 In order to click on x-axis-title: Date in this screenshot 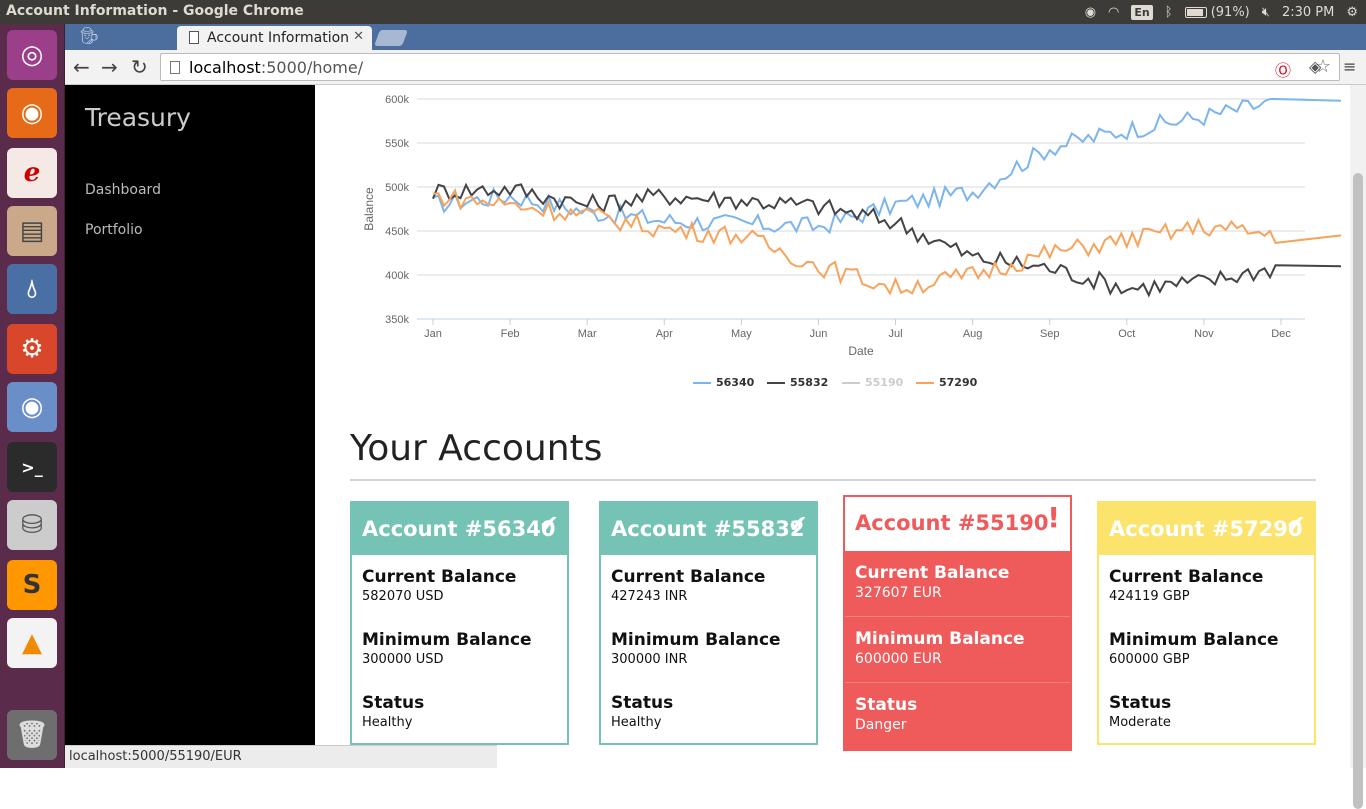, I will do `click(861, 351)`.